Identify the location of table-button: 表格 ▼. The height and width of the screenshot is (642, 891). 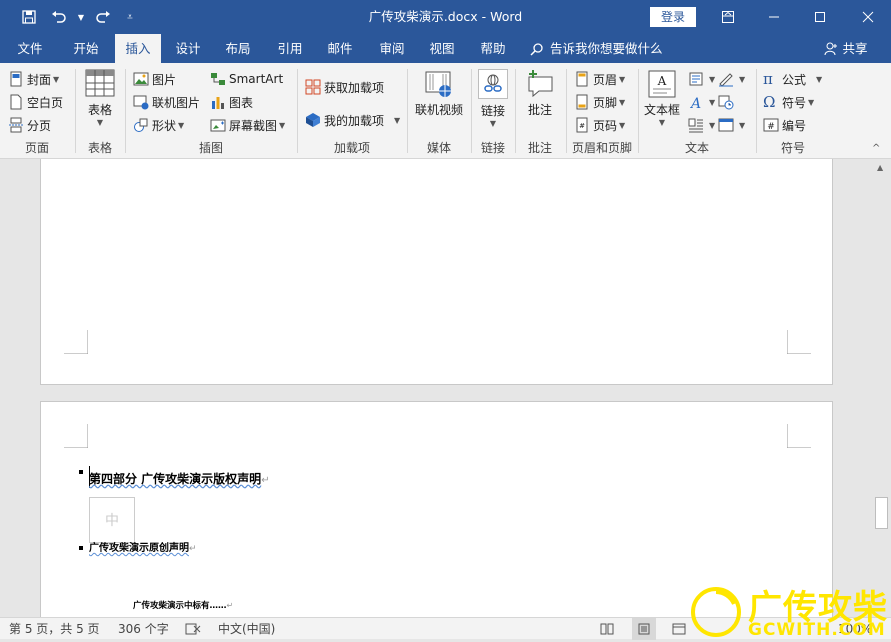
(100, 98).